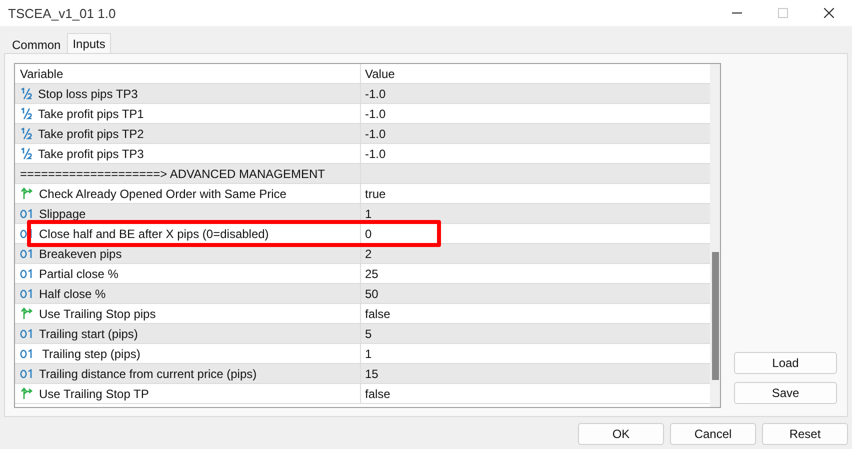 This screenshot has width=852, height=449. I want to click on variable-name: Check Already Opened Order with Same Price, so click(162, 193).